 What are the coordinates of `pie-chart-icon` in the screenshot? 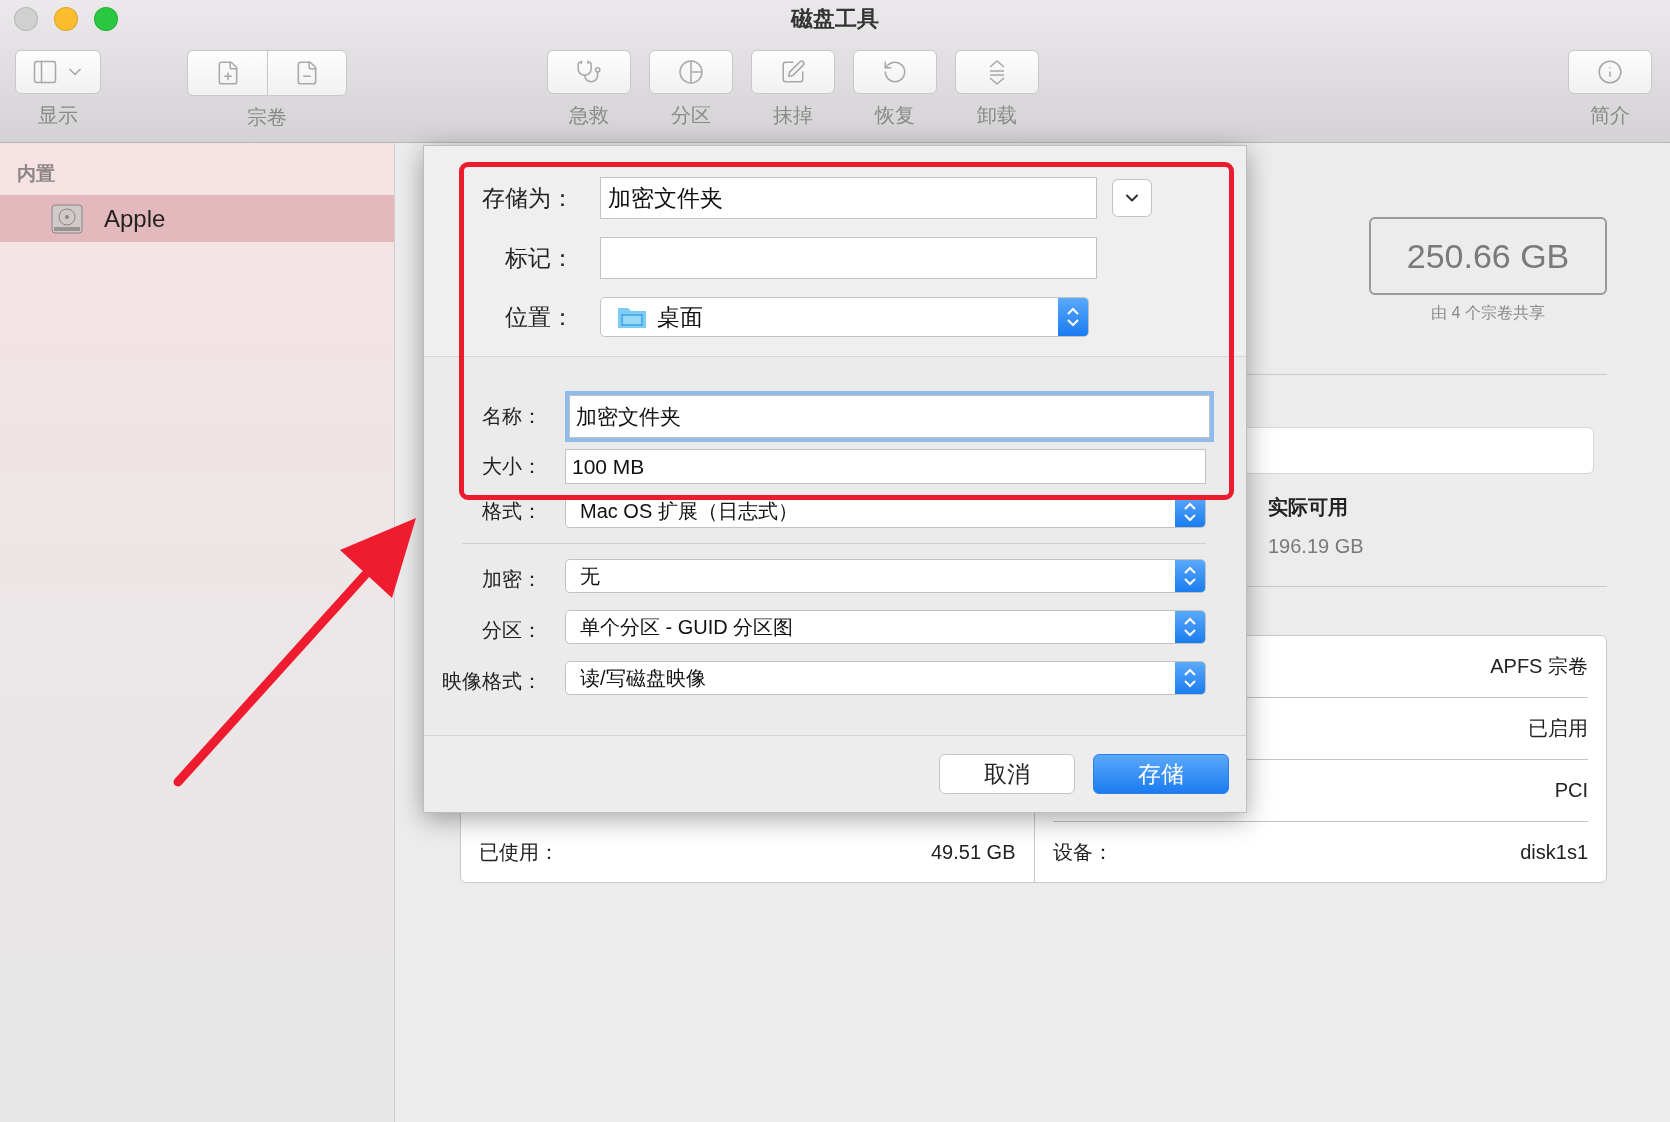 It's located at (691, 72).